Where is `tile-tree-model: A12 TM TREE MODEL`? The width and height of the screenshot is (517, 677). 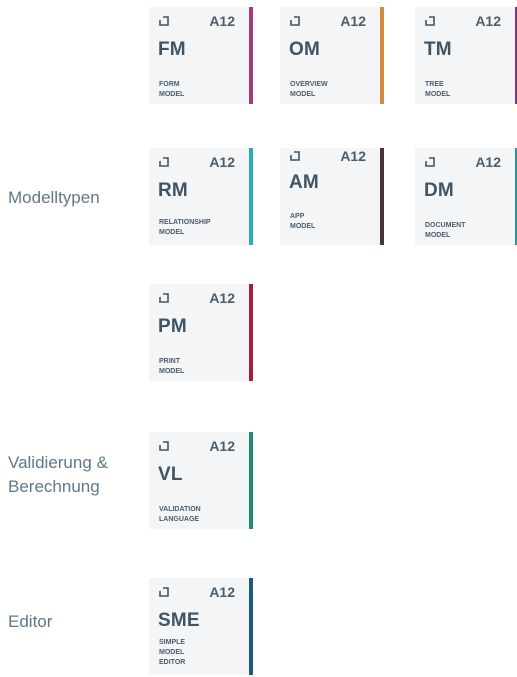 tile-tree-model: A12 TM TREE MODEL is located at coordinates (466, 55).